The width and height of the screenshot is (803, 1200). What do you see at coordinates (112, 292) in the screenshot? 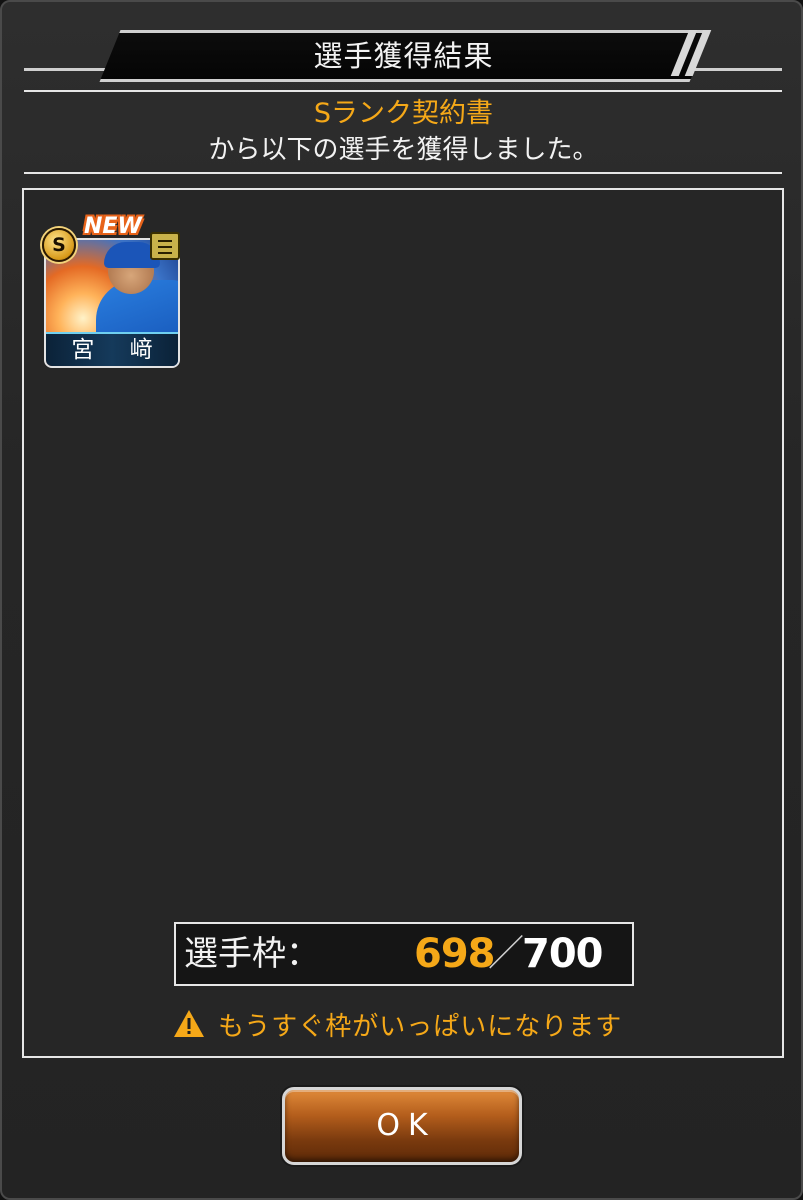
I see `player-card: 宮 﨑 S NEW` at bounding box center [112, 292].